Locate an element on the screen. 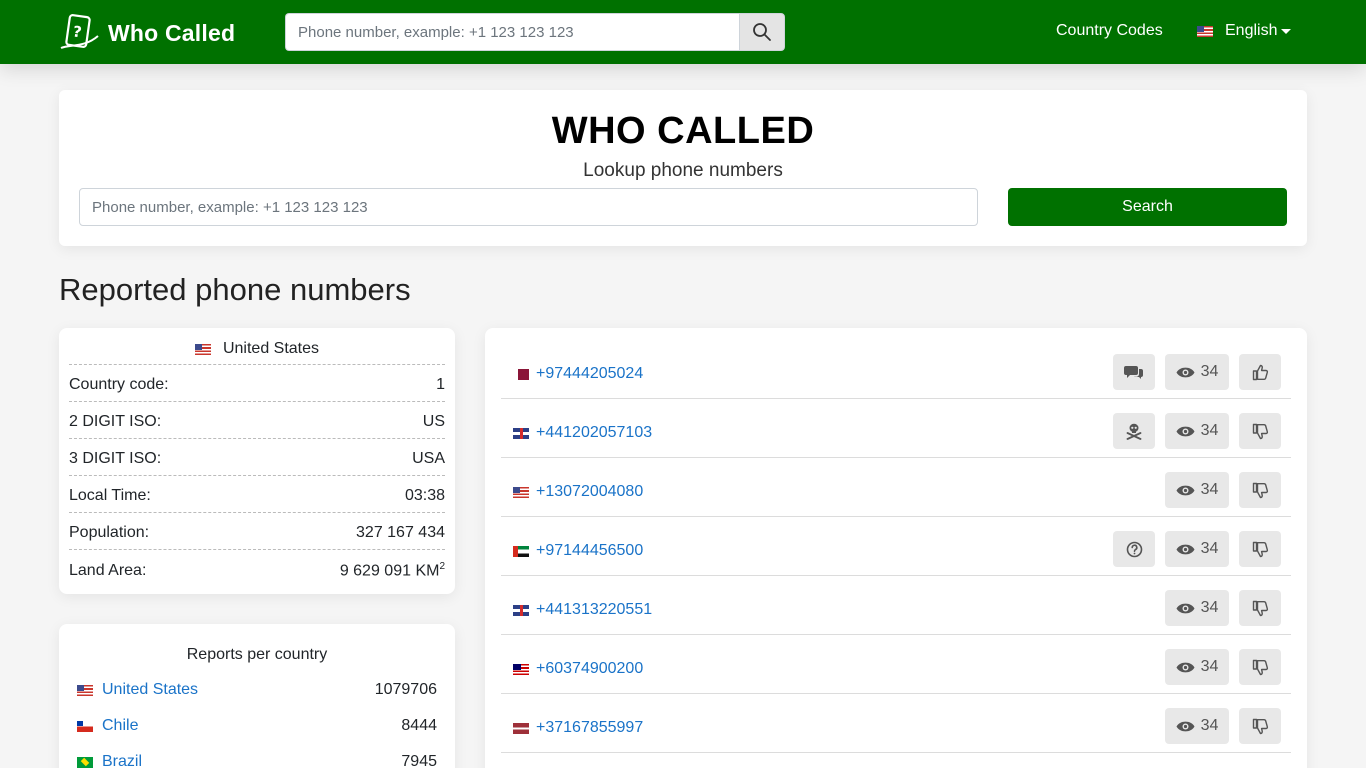 The image size is (1366, 768). phone-number: +441313220551 is located at coordinates (582, 605).